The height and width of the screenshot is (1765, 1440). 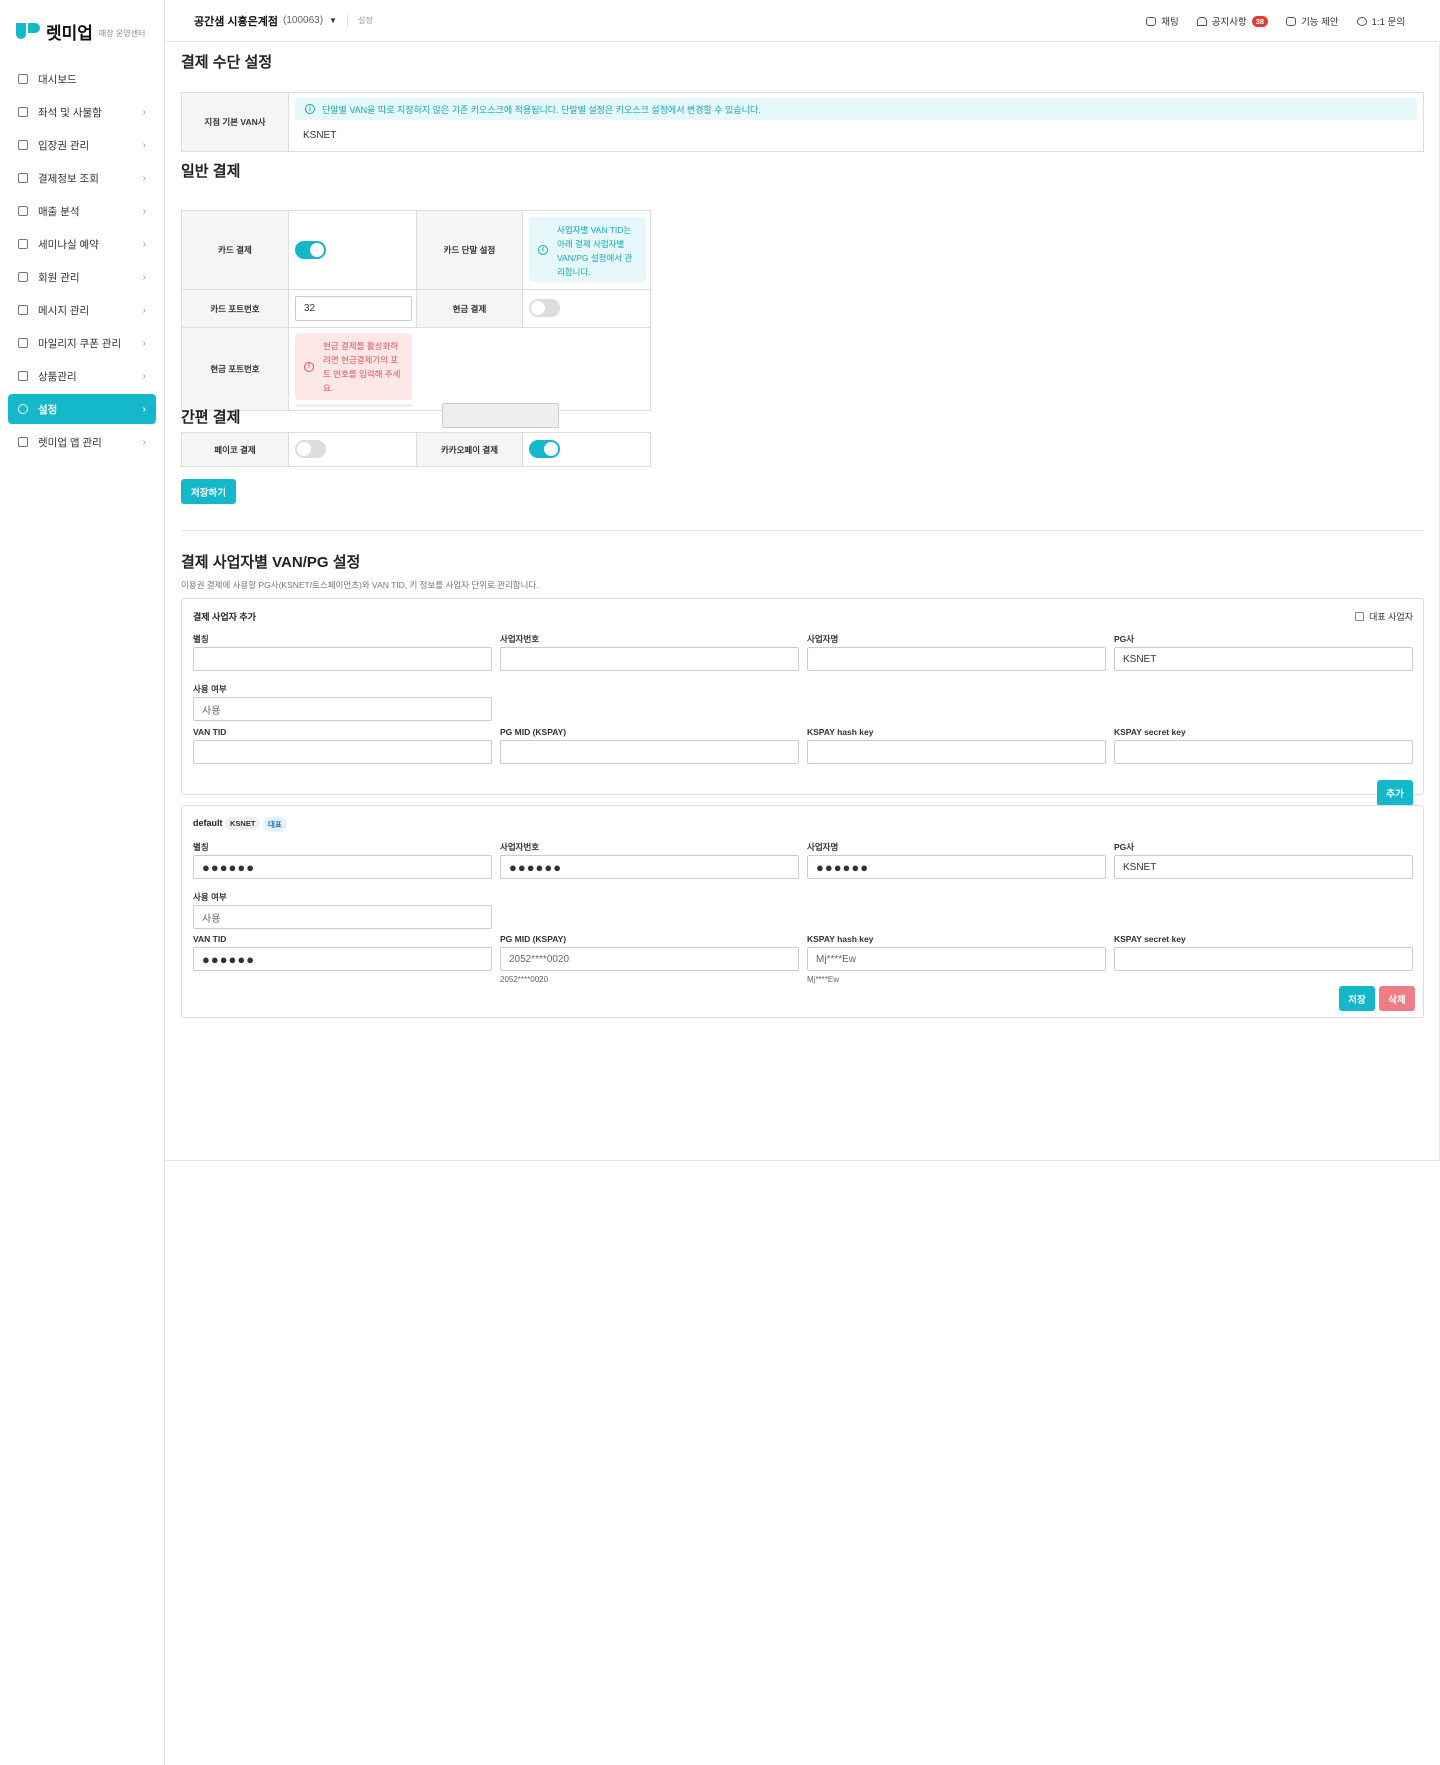 What do you see at coordinates (469, 449) in the screenshot?
I see `kakaopay-label: 카카오페이 결제` at bounding box center [469, 449].